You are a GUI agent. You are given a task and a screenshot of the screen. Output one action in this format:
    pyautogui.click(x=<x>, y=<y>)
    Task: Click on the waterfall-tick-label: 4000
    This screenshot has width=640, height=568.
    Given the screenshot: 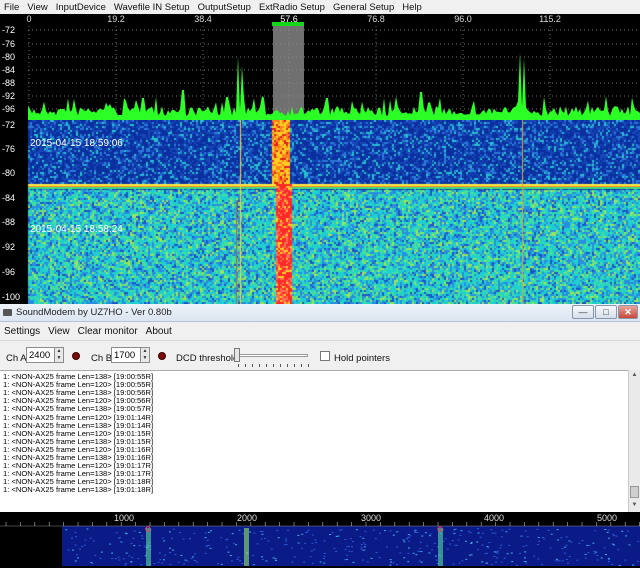 What is the action you would take?
    pyautogui.click(x=494, y=518)
    